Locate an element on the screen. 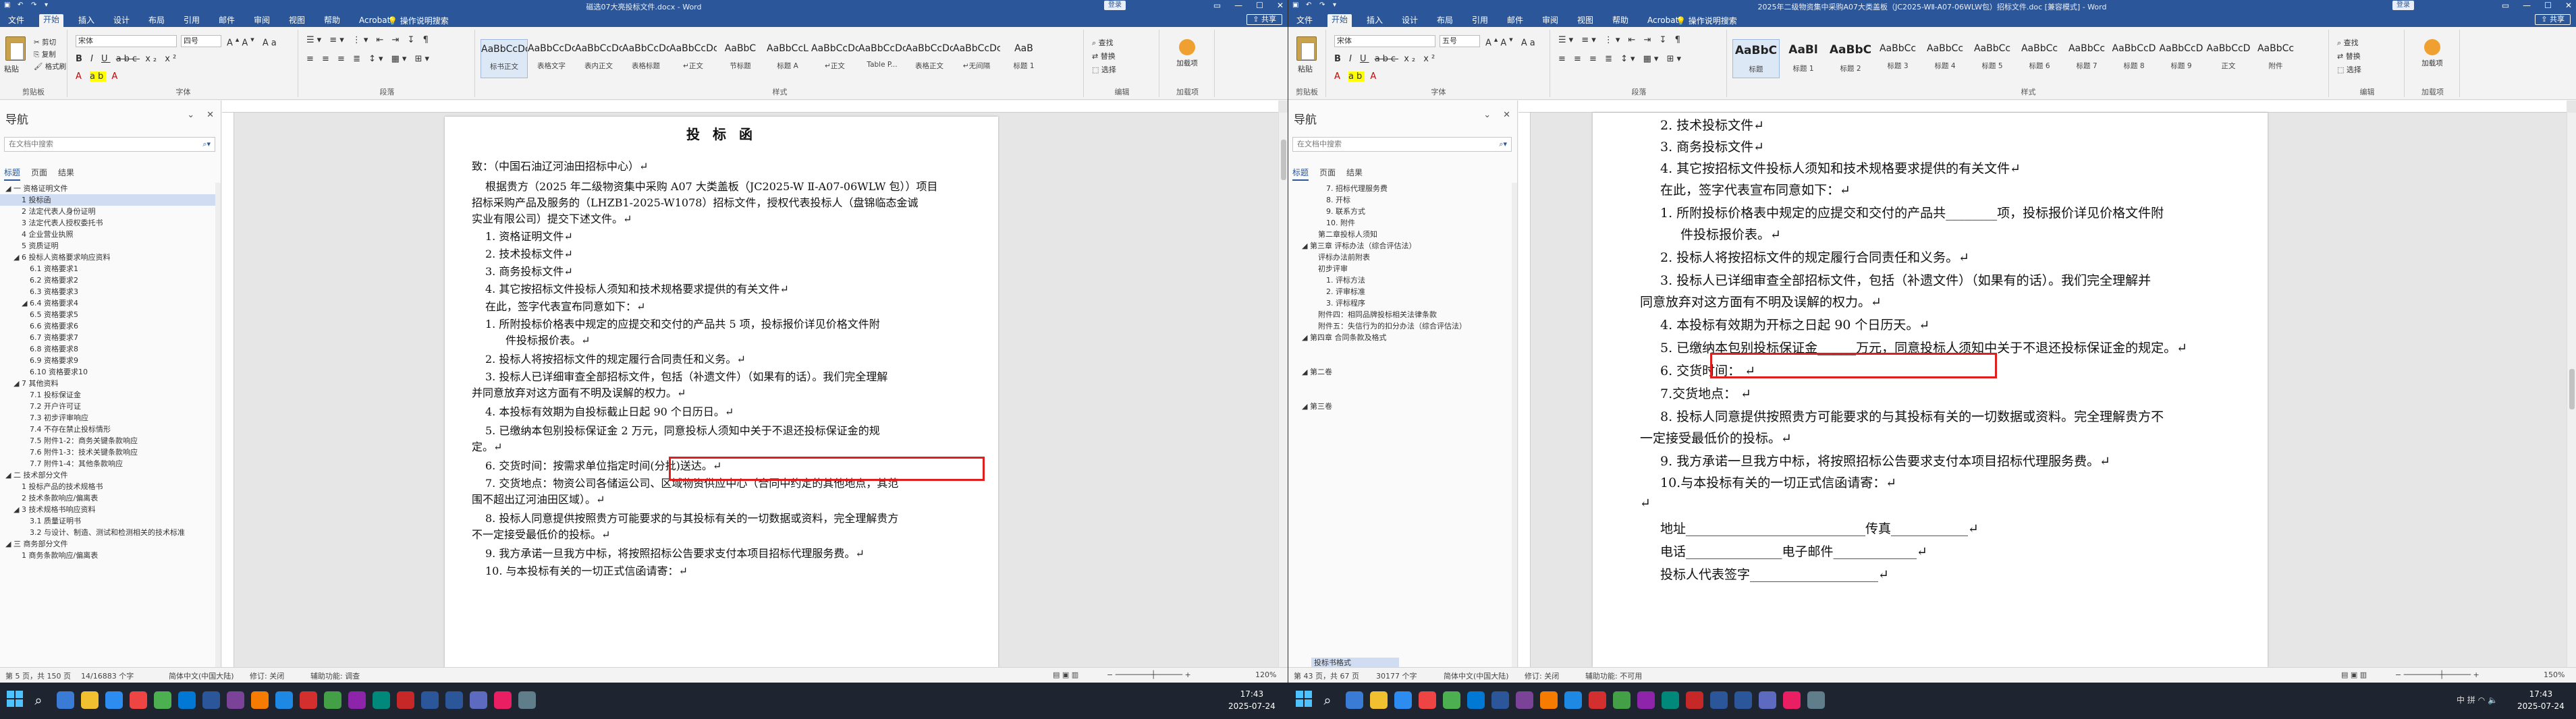  accessibility-status: 辅助功能: 调查 is located at coordinates (335, 675).